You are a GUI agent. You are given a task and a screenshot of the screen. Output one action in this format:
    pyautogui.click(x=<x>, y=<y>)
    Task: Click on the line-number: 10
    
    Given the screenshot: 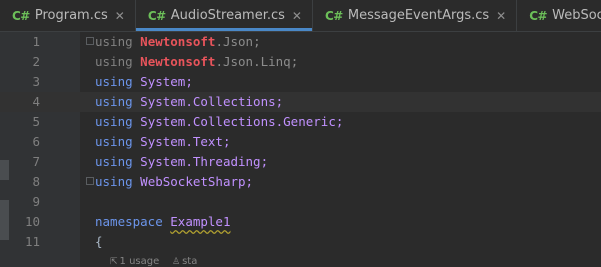 What is the action you would take?
    pyautogui.click(x=32, y=221)
    